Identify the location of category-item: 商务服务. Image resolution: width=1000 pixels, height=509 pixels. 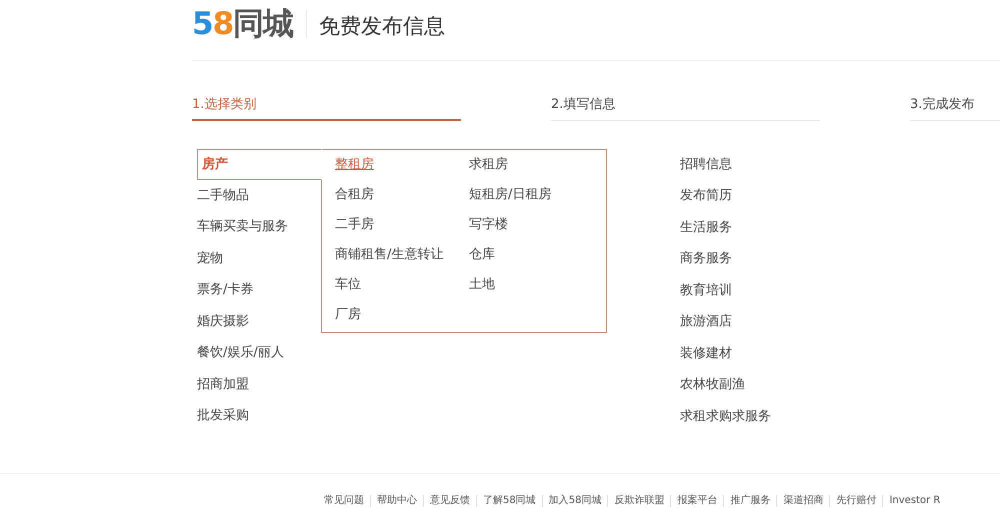
(725, 258).